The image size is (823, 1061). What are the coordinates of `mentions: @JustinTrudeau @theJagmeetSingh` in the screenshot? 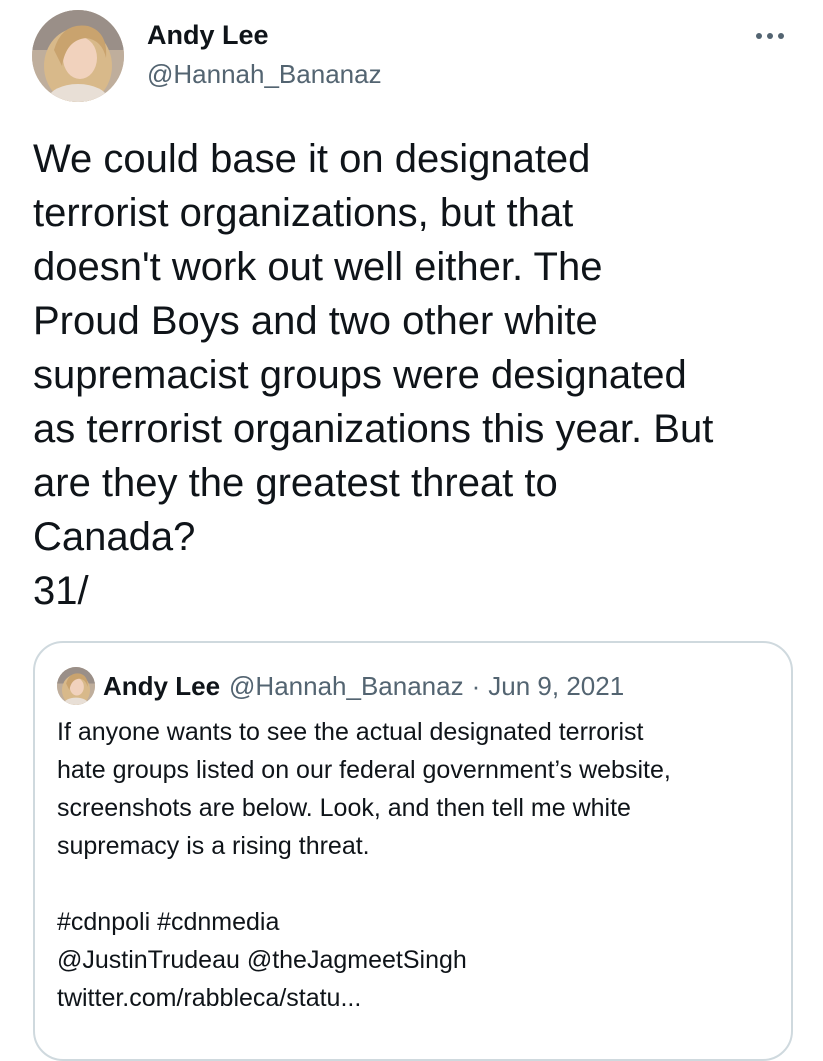 It's located at (417, 960).